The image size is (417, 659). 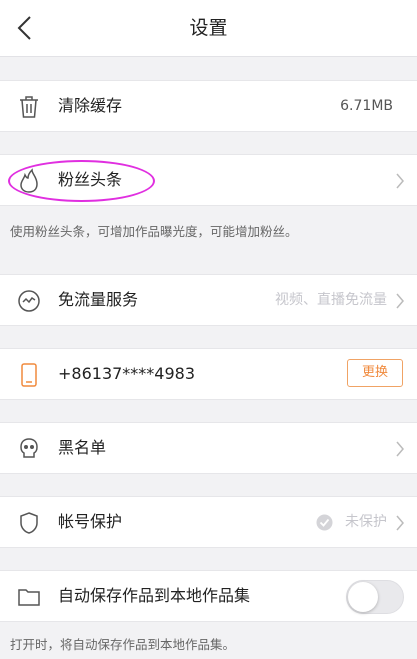 I want to click on auto-save-toggle, so click(x=375, y=597).